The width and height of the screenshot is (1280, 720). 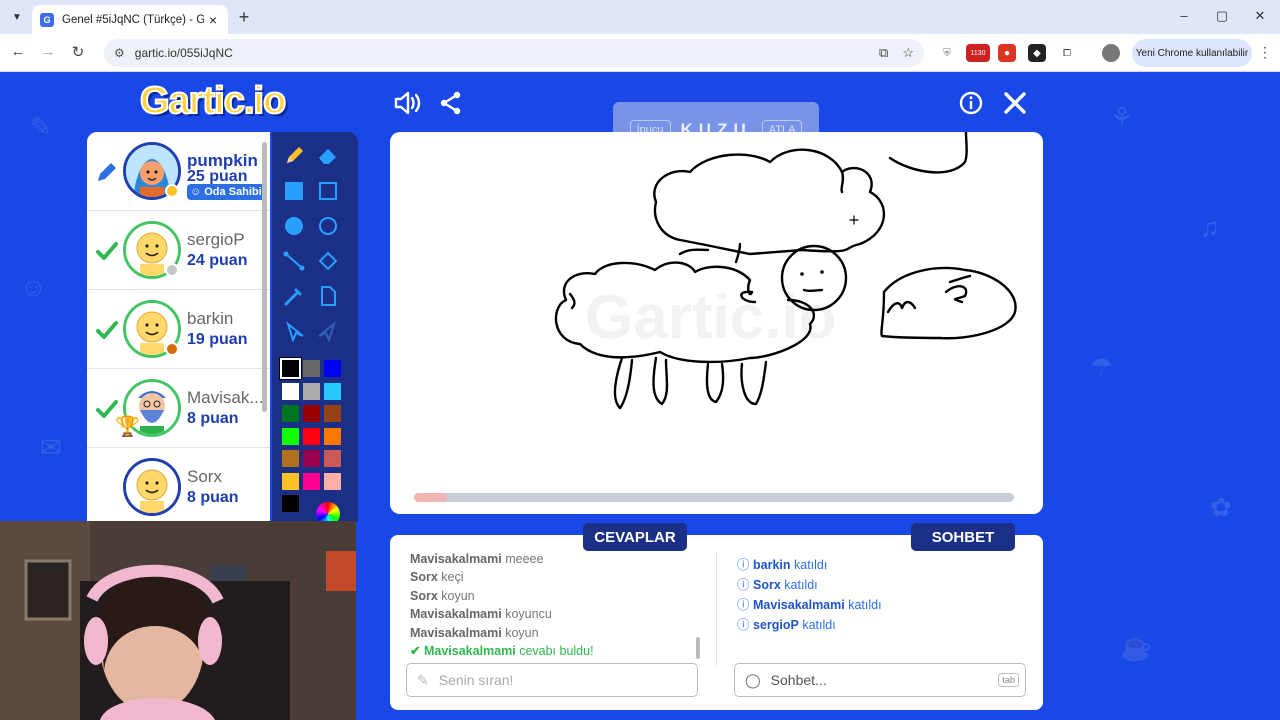 What do you see at coordinates (1102, 367) in the screenshot?
I see `doodle-icon: ☂` at bounding box center [1102, 367].